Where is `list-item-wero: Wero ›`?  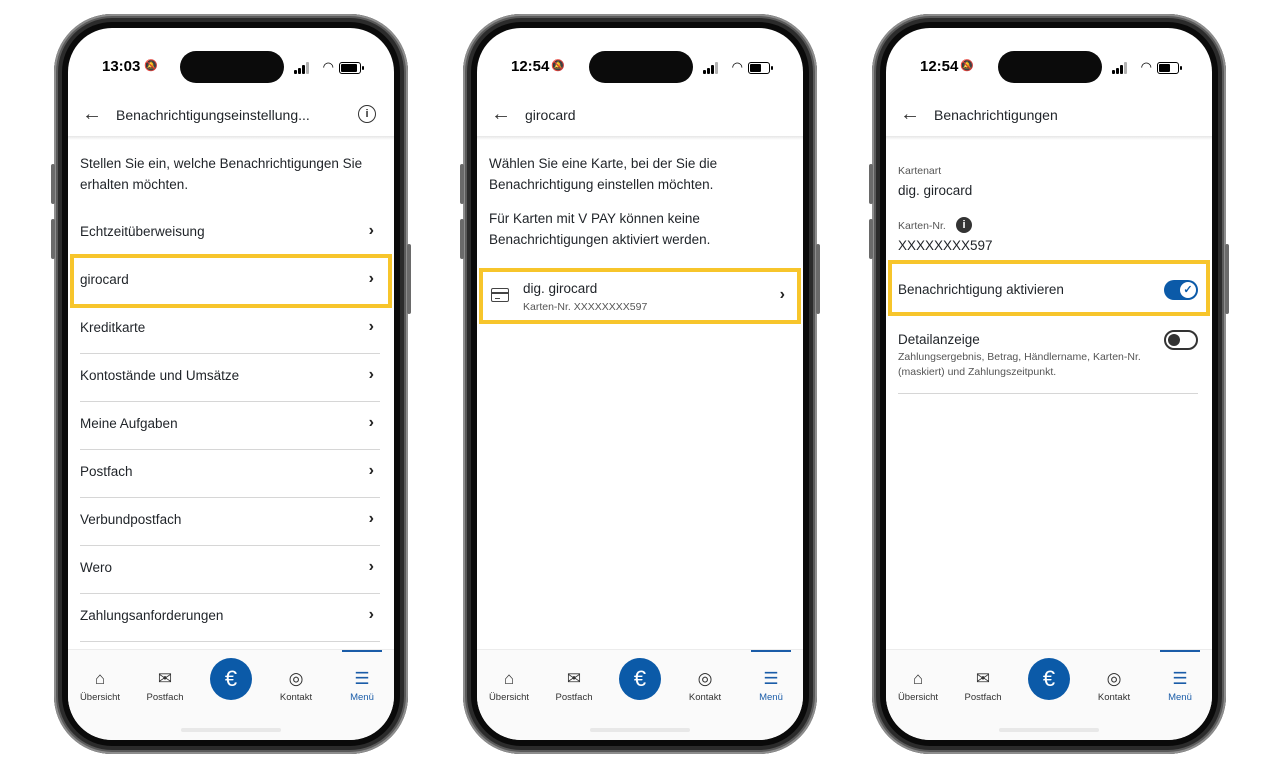 list-item-wero: Wero › is located at coordinates (230, 569).